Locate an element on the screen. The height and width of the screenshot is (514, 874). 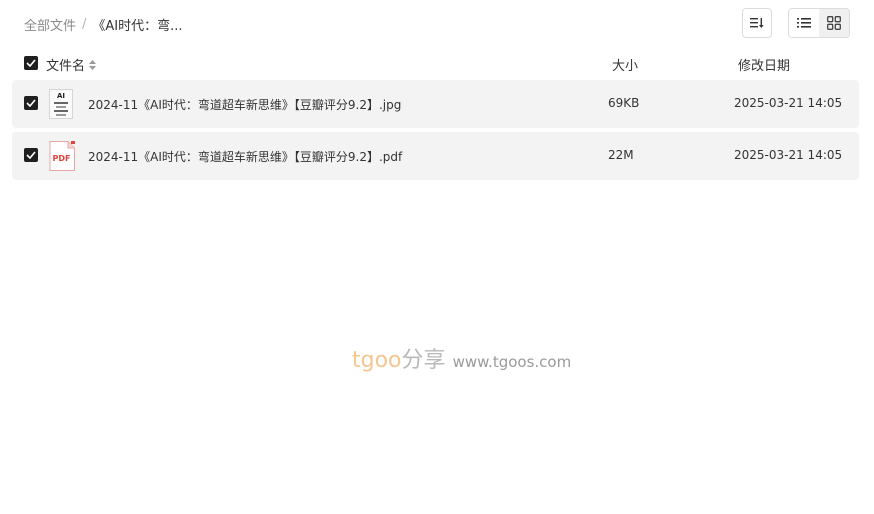
column-name-label: 文件名 is located at coordinates (66, 66).